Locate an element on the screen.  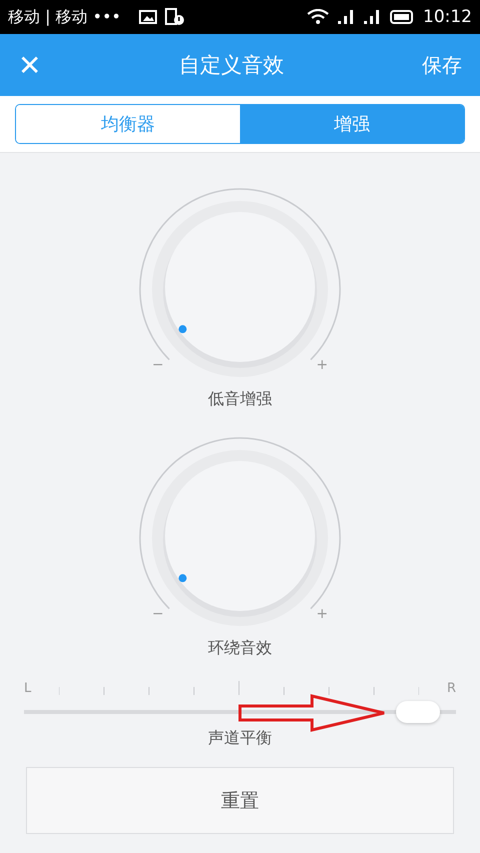
knob-label: 环绕音效 is located at coordinates (240, 648).